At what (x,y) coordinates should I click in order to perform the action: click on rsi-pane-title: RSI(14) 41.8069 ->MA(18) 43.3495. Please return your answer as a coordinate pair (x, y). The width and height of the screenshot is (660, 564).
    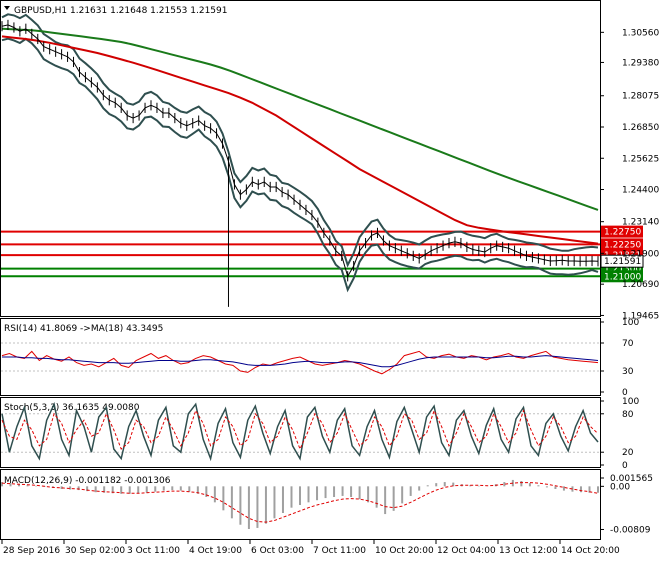
    Looking at the image, I should click on (83, 329).